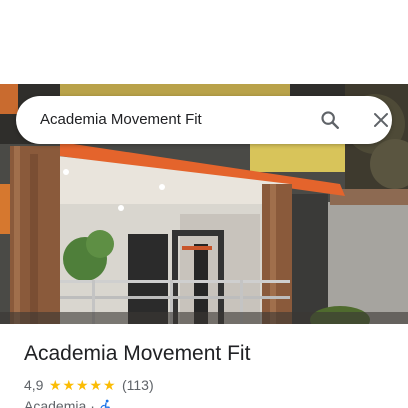 This screenshot has height=408, width=408. Describe the element at coordinates (138, 385) in the screenshot. I see `review-count: (113)` at that location.